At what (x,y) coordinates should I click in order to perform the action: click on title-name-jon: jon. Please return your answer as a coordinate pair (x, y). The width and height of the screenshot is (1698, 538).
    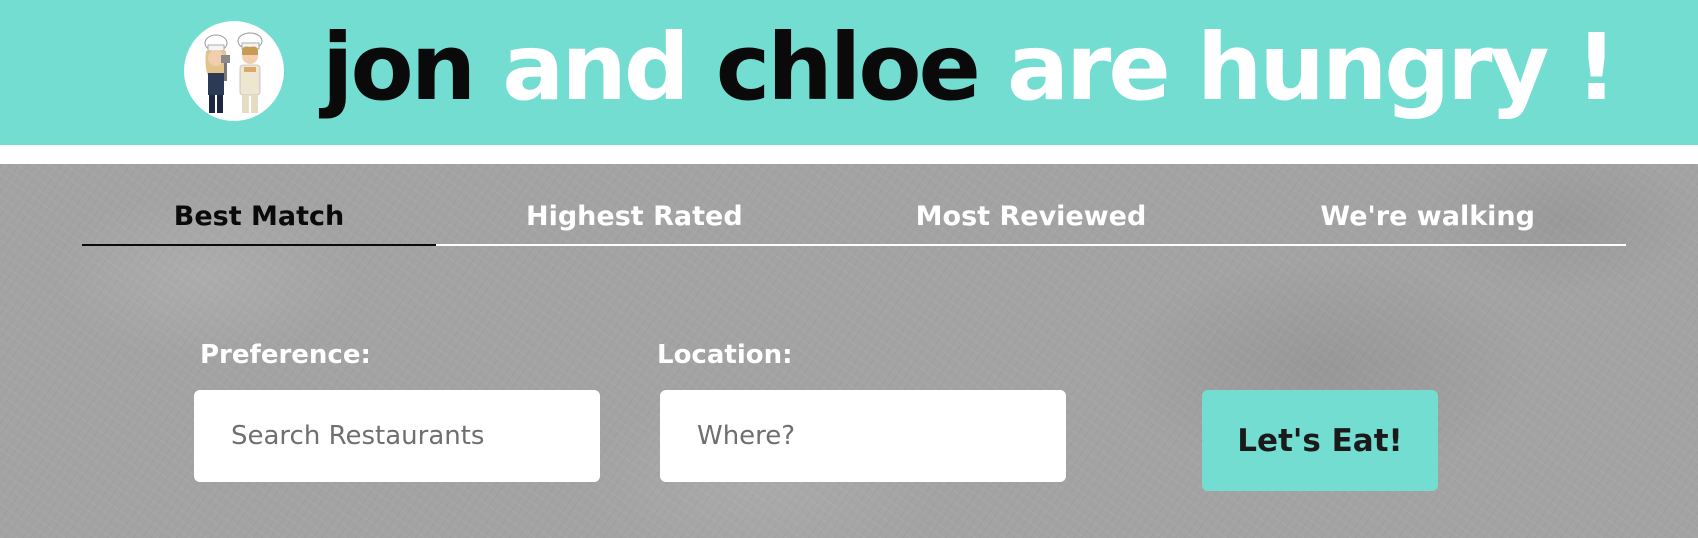
    Looking at the image, I should click on (399, 67).